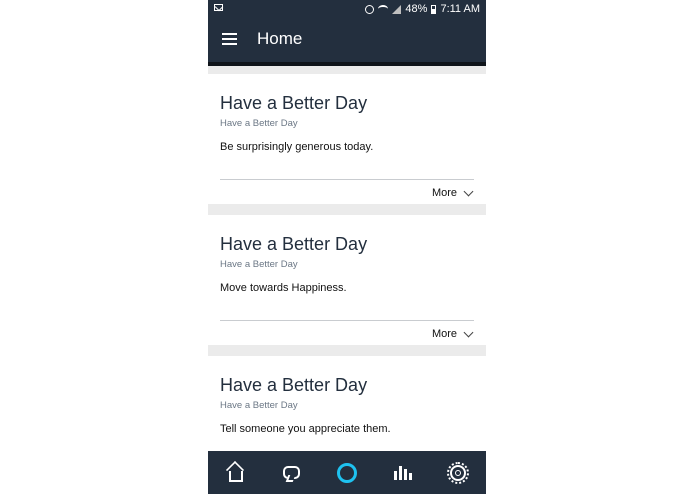 The height and width of the screenshot is (494, 695). I want to click on chat-icon, so click(291, 472).